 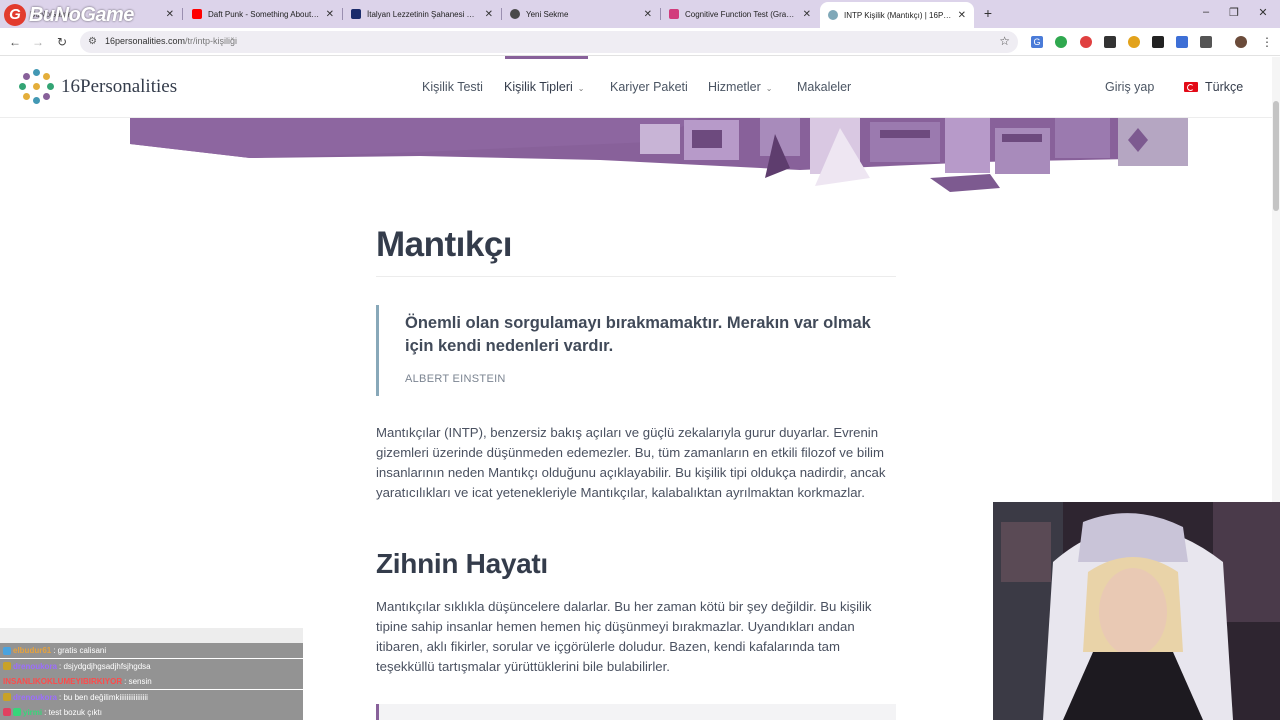 I want to click on tab-title: Yeni Sekme, so click(x=547, y=14).